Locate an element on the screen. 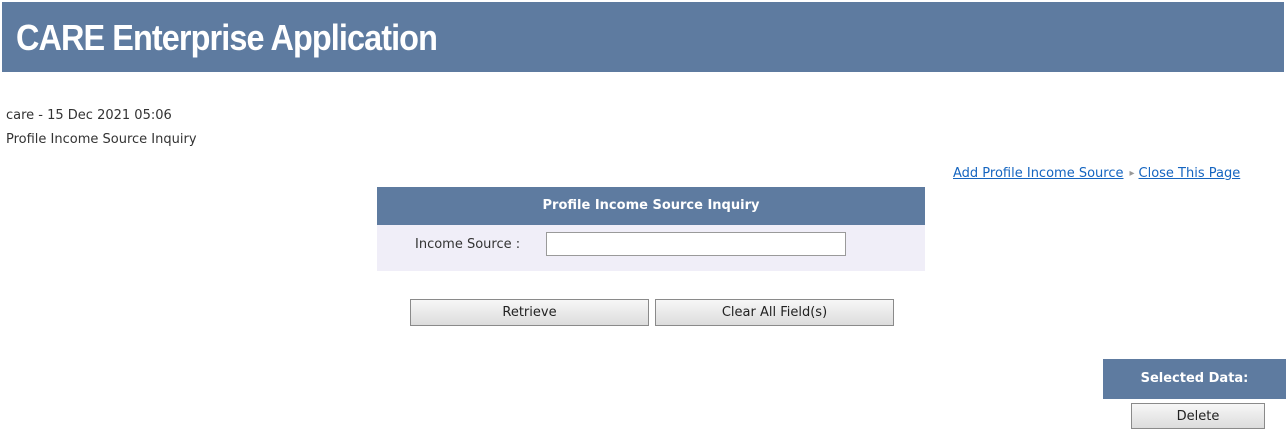  user-timestamp: care - 15 Dec 2021 05:06 is located at coordinates (89, 115).